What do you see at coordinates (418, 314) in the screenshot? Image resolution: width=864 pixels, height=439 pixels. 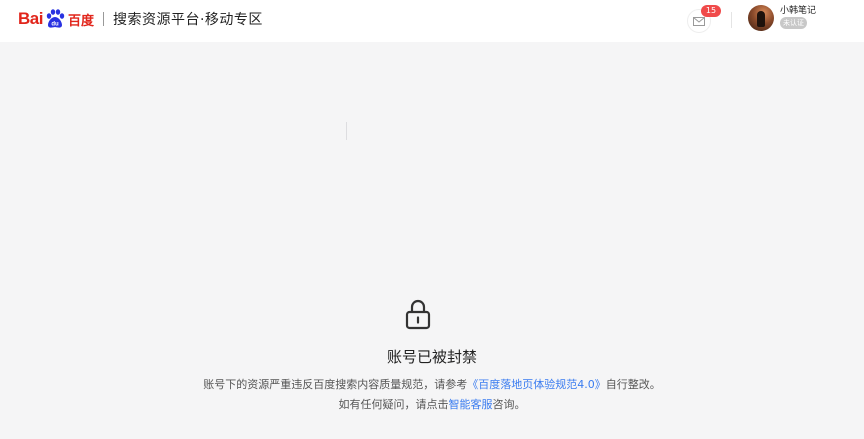 I see `lock-icon` at bounding box center [418, 314].